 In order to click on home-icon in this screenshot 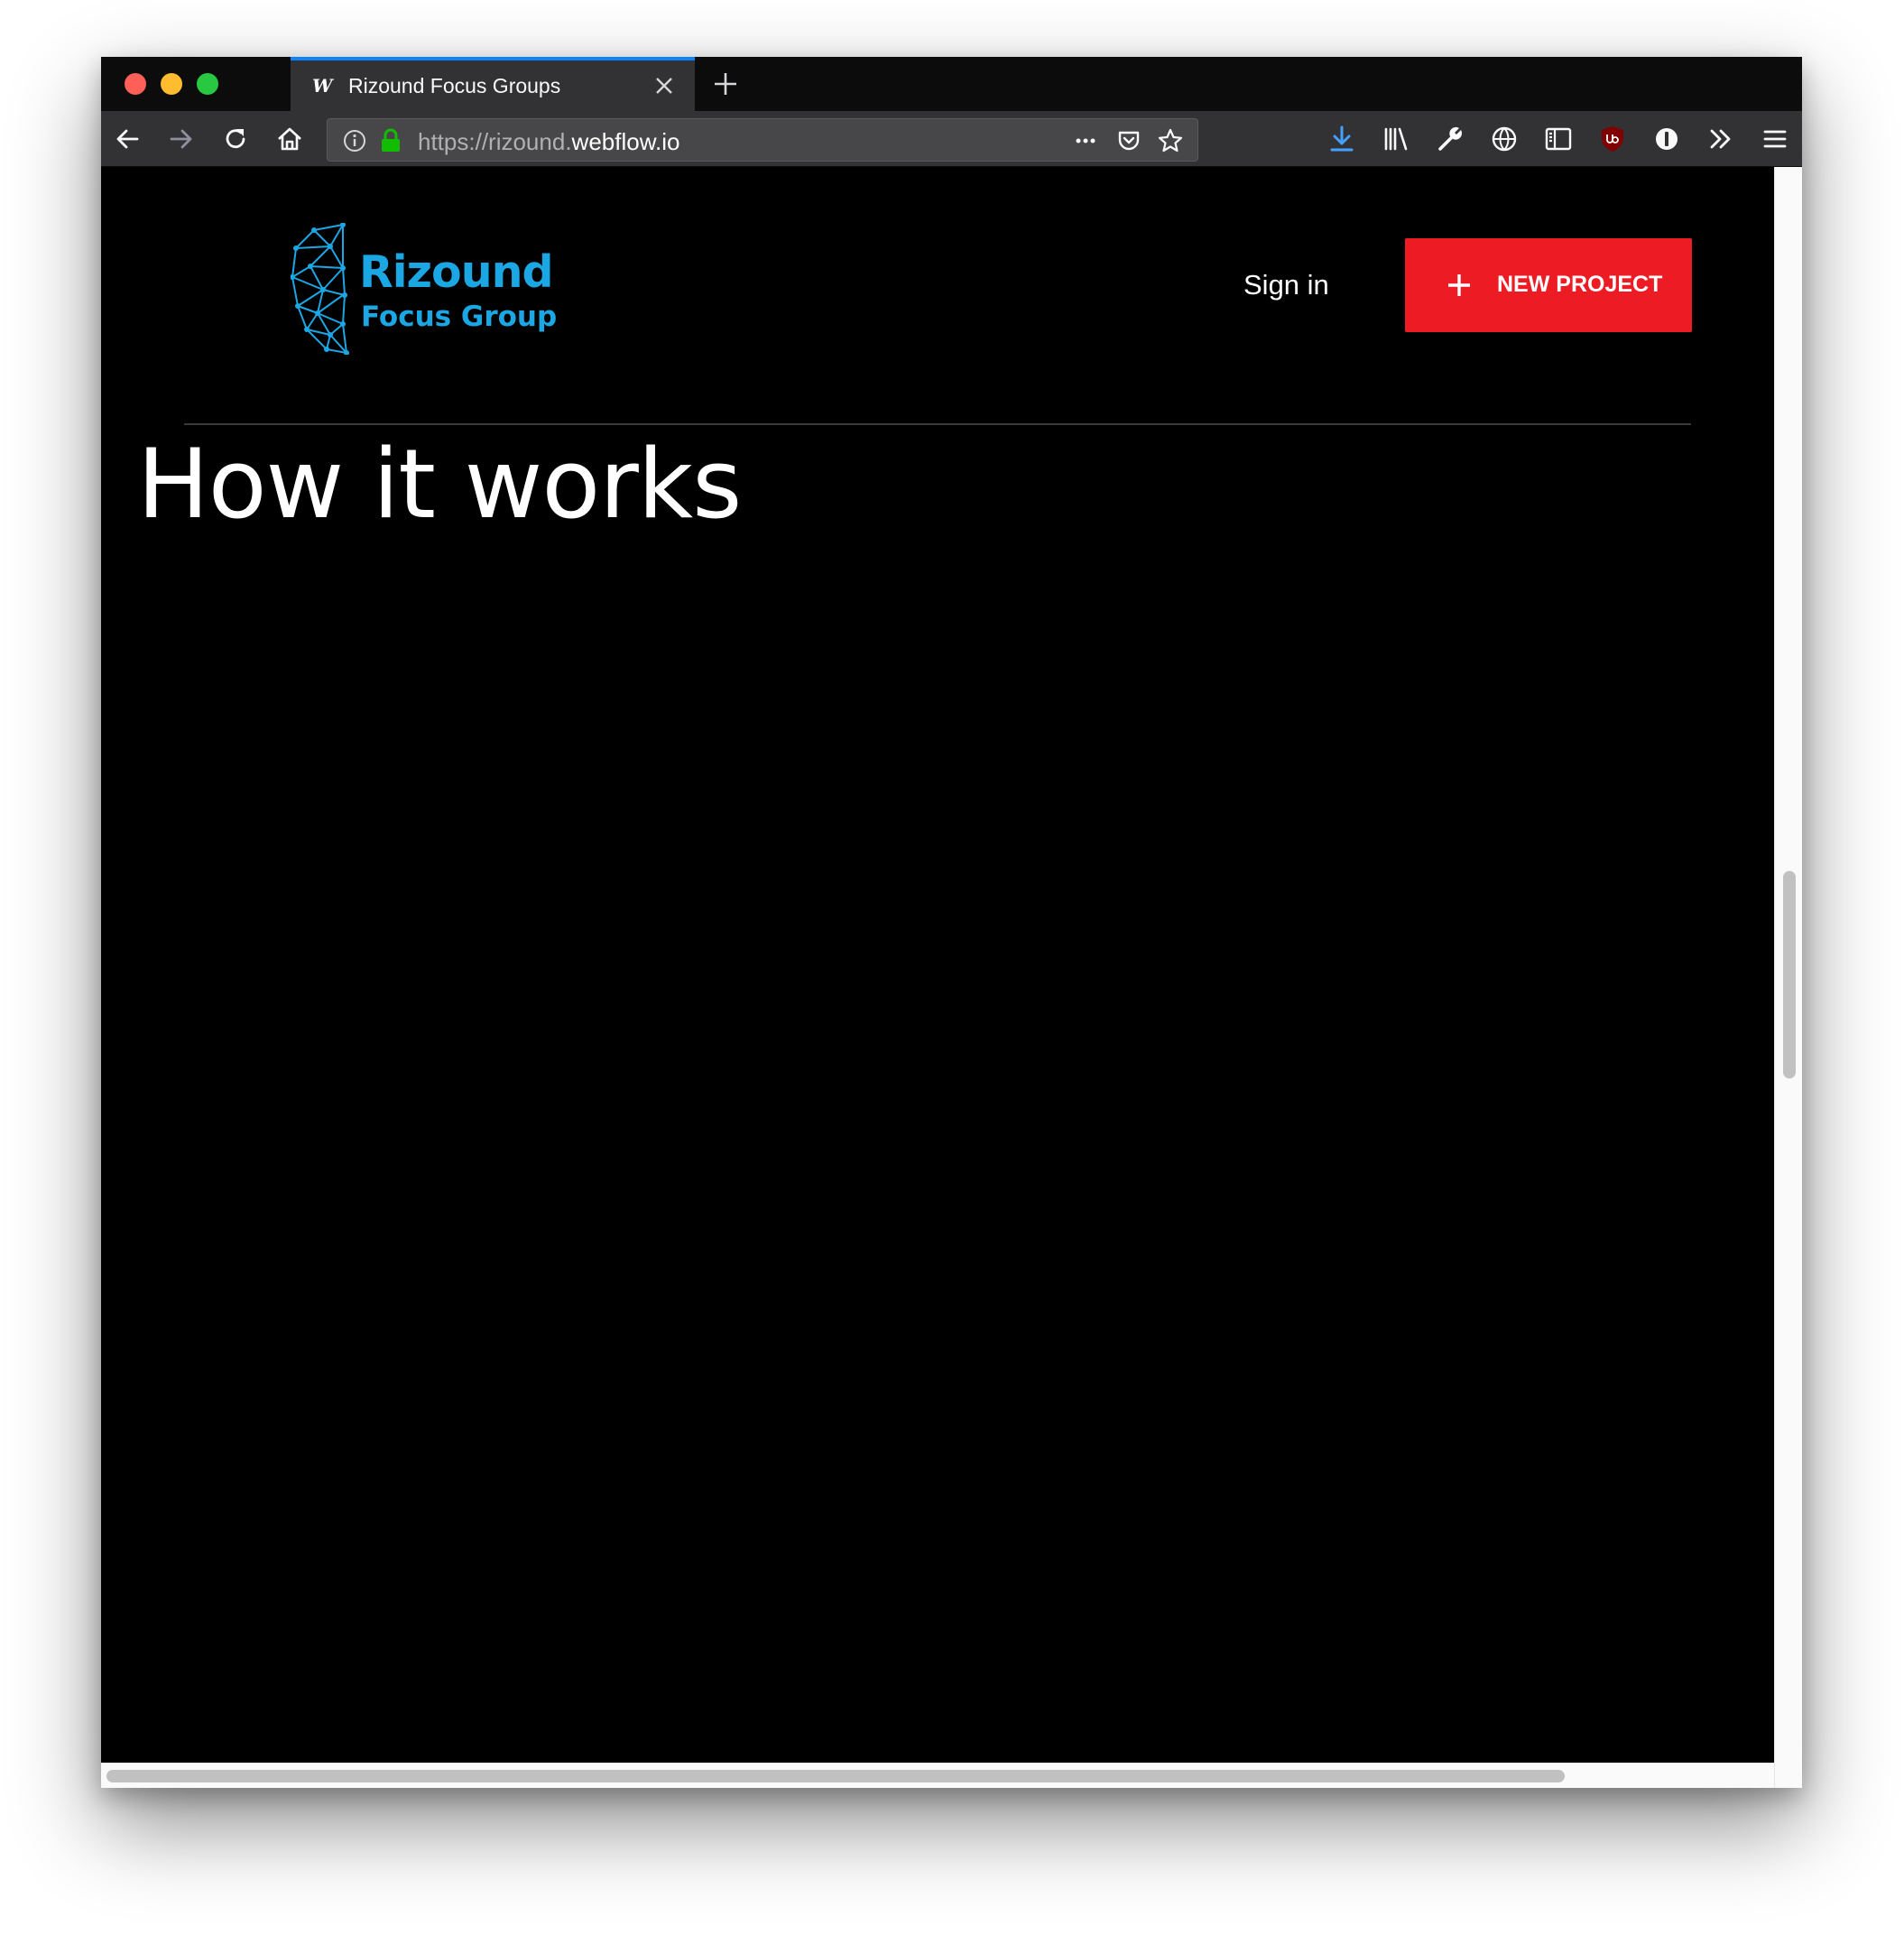, I will do `click(289, 139)`.